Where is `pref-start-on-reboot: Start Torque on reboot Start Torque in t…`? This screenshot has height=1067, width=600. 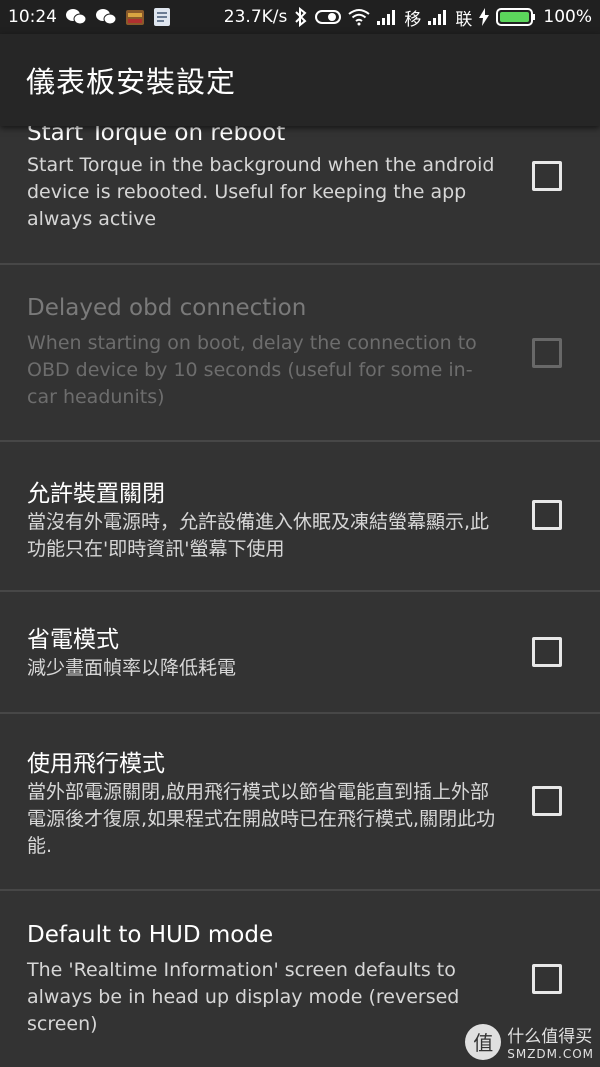 pref-start-on-reboot: Start Torque on reboot Start Torque in t… is located at coordinates (300, 194).